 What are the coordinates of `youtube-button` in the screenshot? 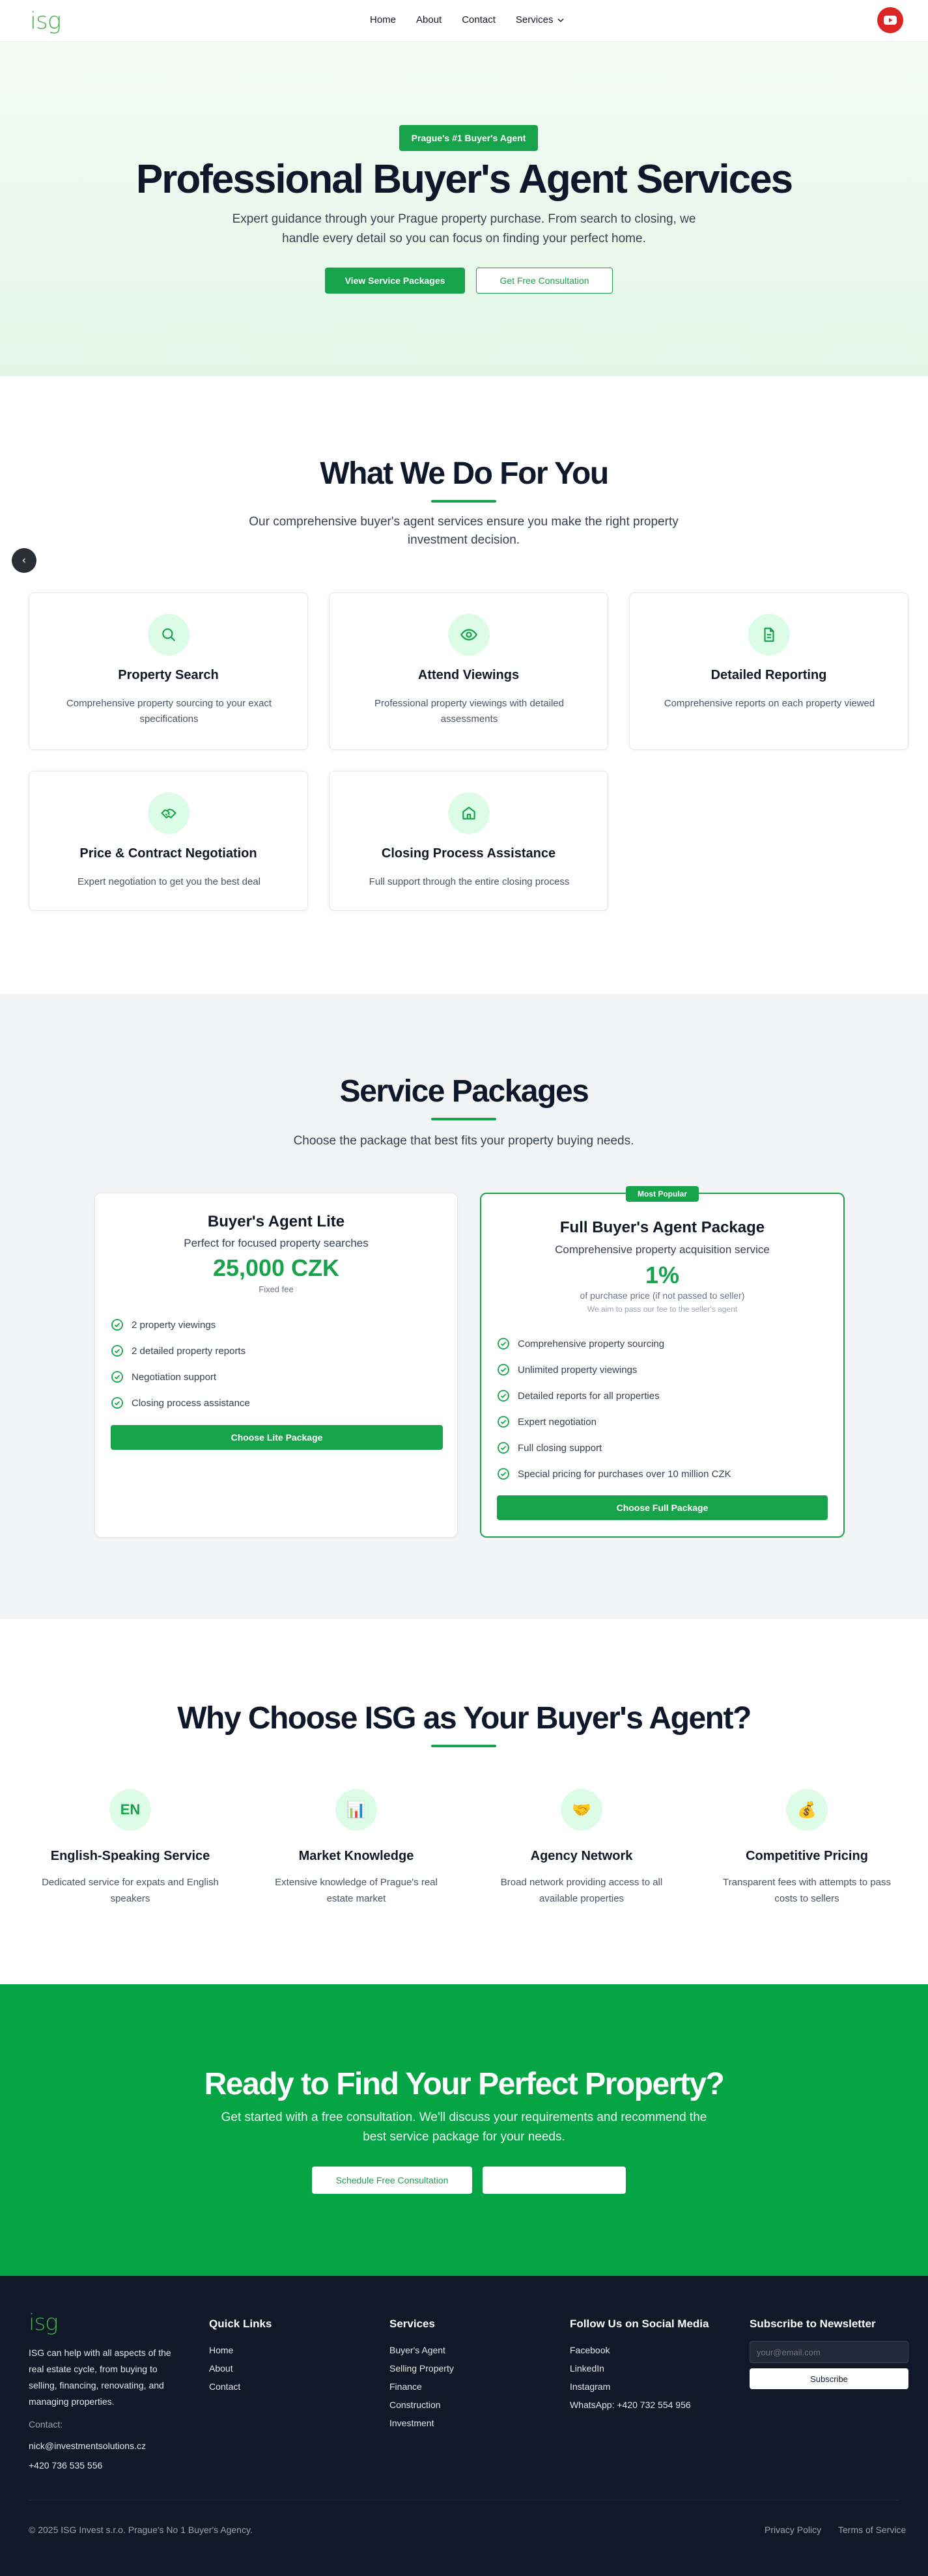 It's located at (890, 20).